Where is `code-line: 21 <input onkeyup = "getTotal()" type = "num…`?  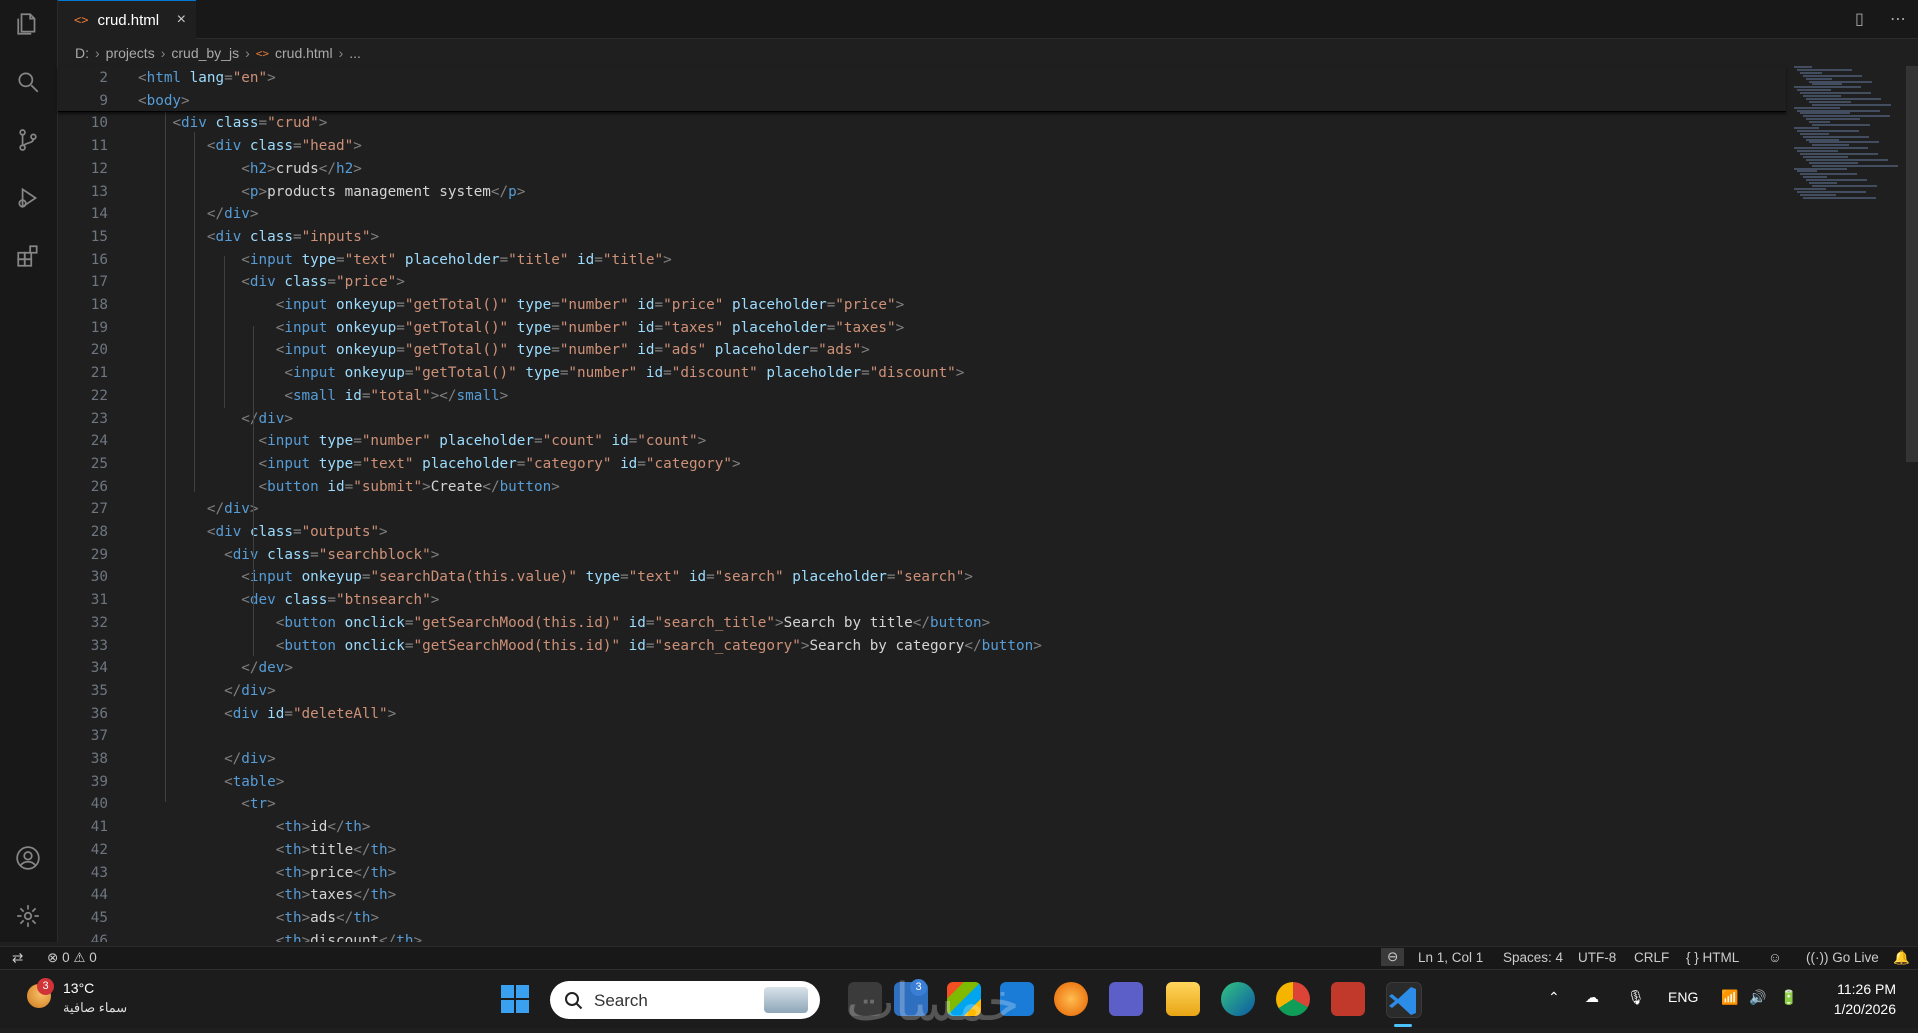 code-line: 21 <input onkeyup = "getTotal()" type = "num… is located at coordinates (918, 373).